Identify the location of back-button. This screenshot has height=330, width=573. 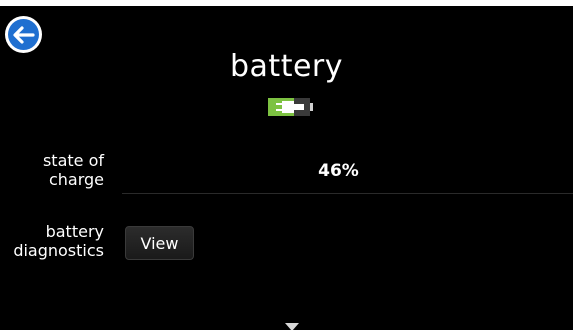
(23, 34).